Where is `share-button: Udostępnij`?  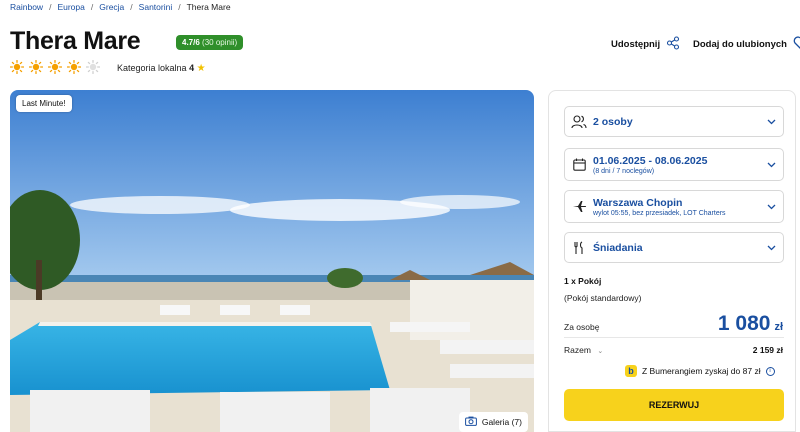
share-button: Udostępnij is located at coordinates (645, 44).